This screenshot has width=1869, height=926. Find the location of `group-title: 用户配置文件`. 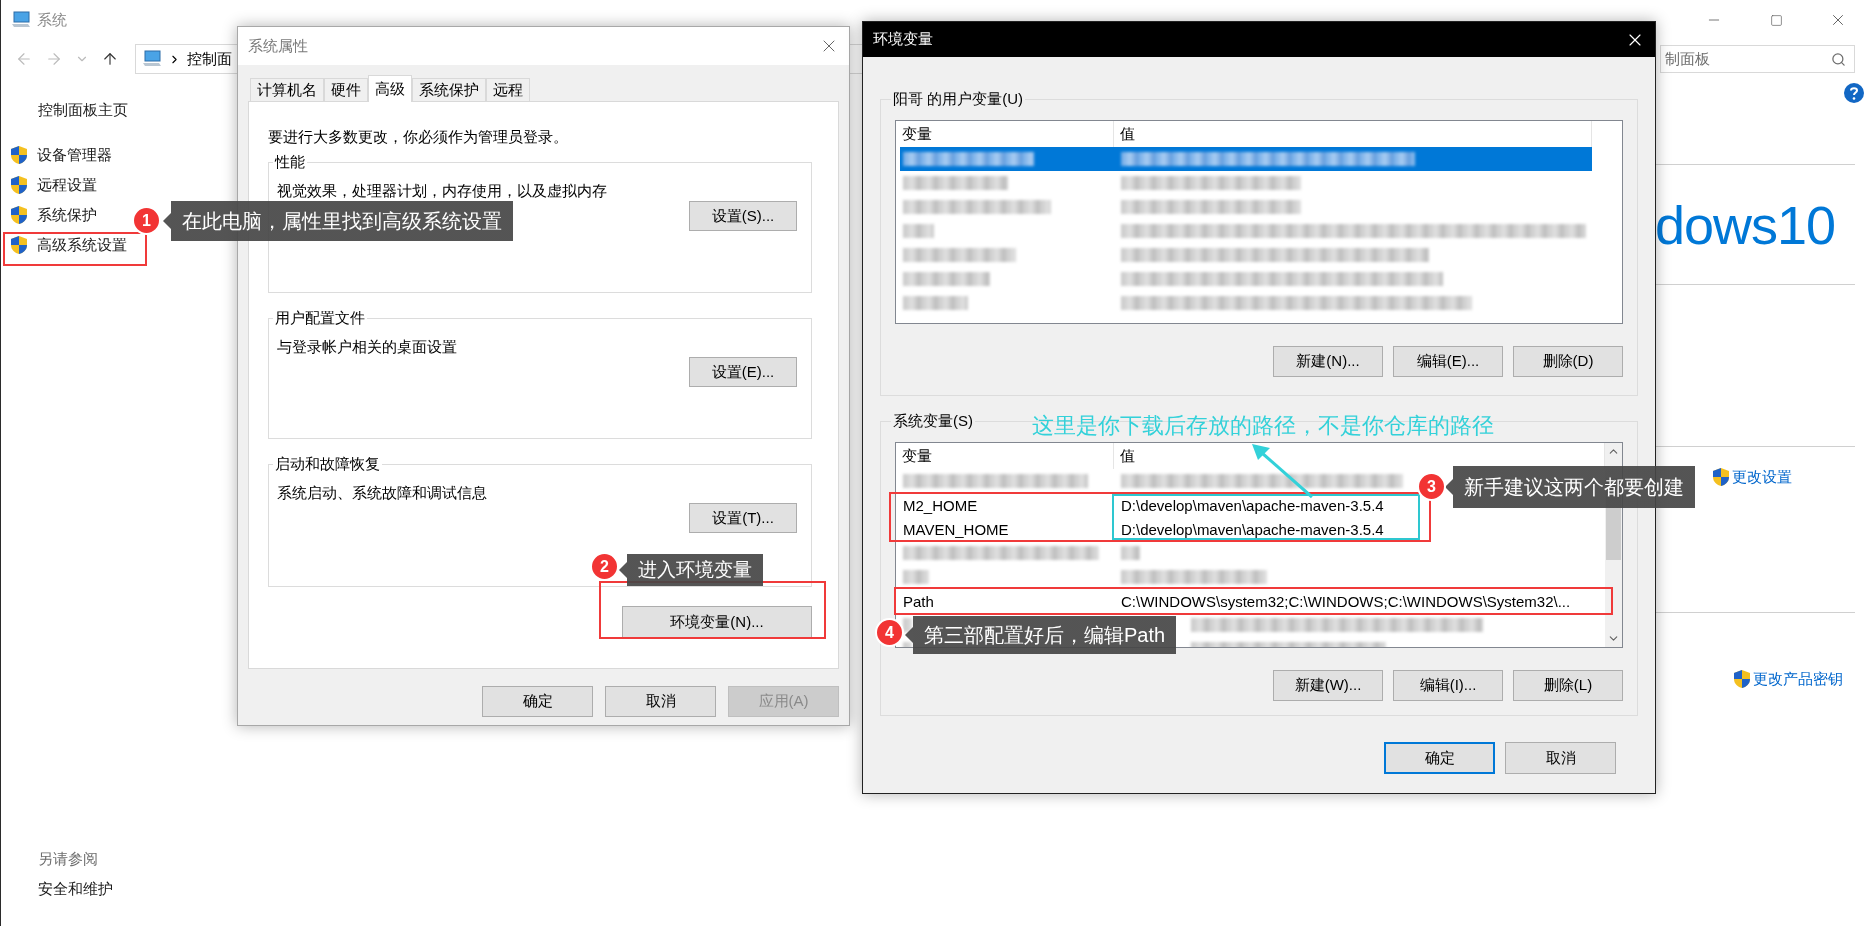

group-title: 用户配置文件 is located at coordinates (320, 318).